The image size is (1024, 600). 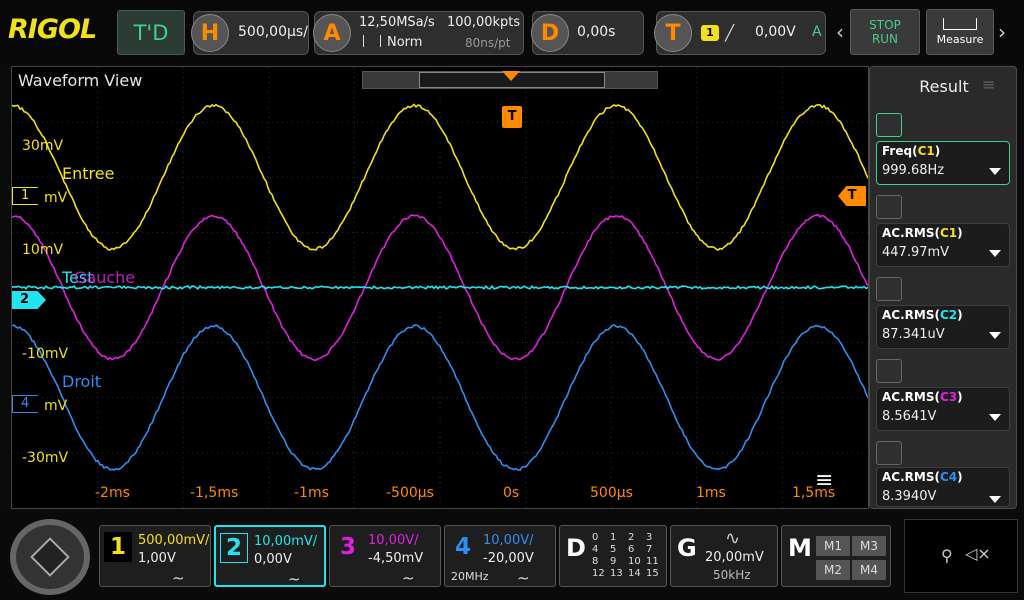 I want to click on digital-ch: 6, so click(x=637, y=549).